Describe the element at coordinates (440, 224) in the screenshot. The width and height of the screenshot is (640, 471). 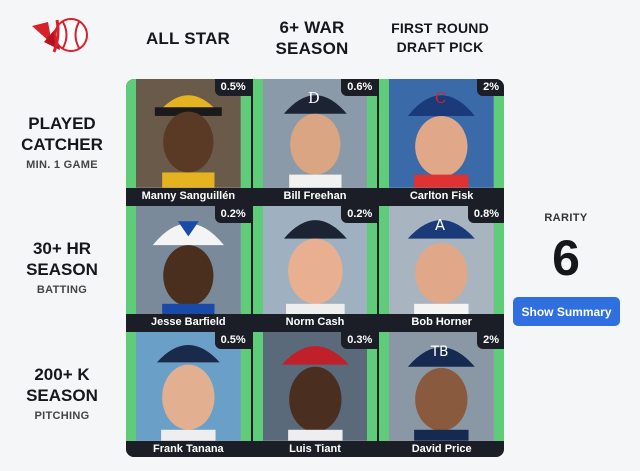
I see `svg-text: A` at that location.